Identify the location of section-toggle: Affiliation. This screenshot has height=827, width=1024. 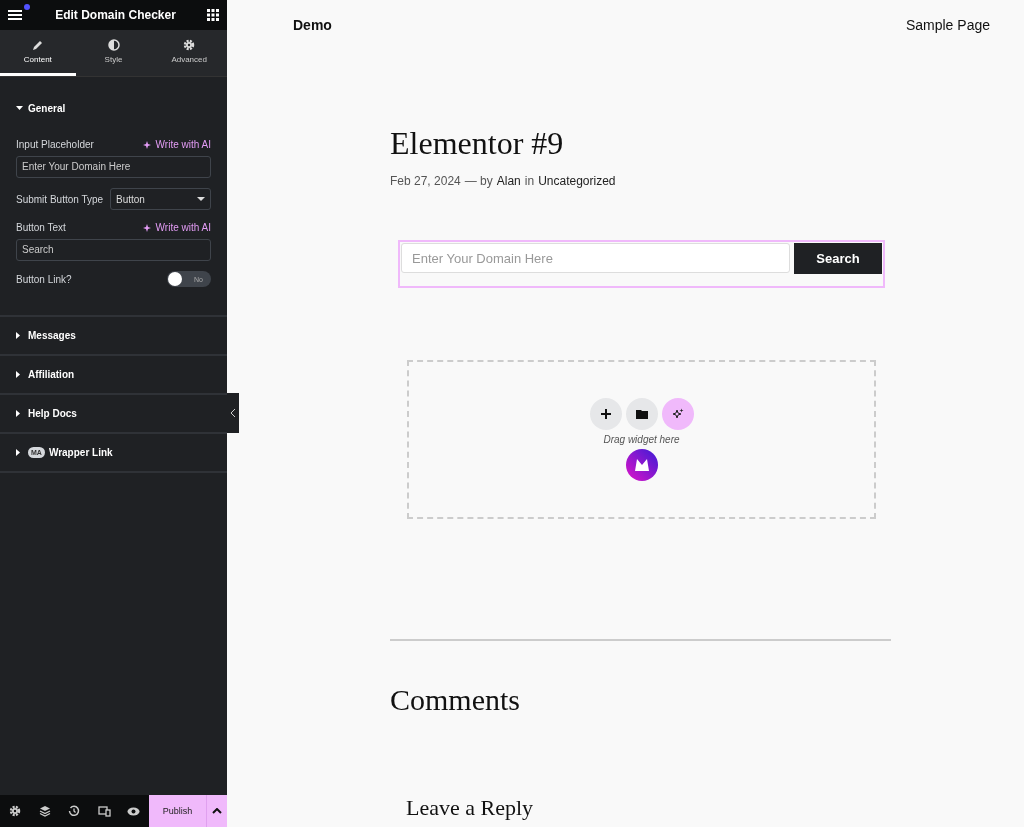
(113, 374).